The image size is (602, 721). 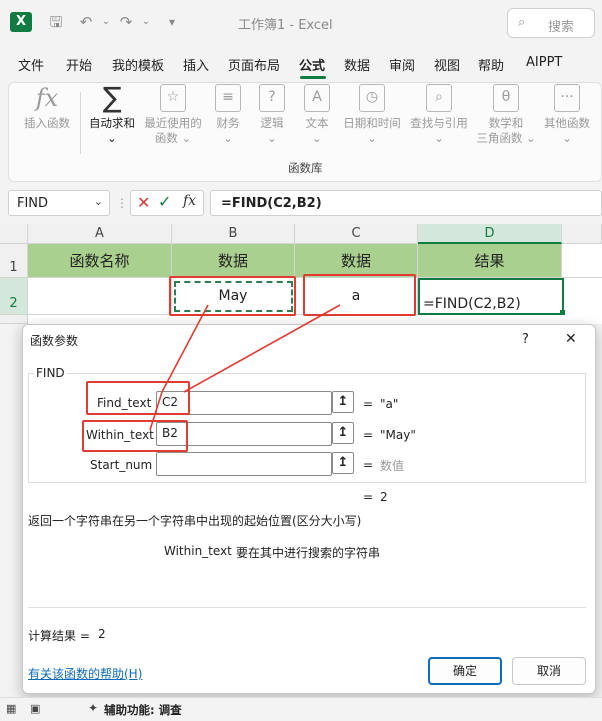 What do you see at coordinates (549, 671) in the screenshot?
I see `cancel-button: 取消` at bounding box center [549, 671].